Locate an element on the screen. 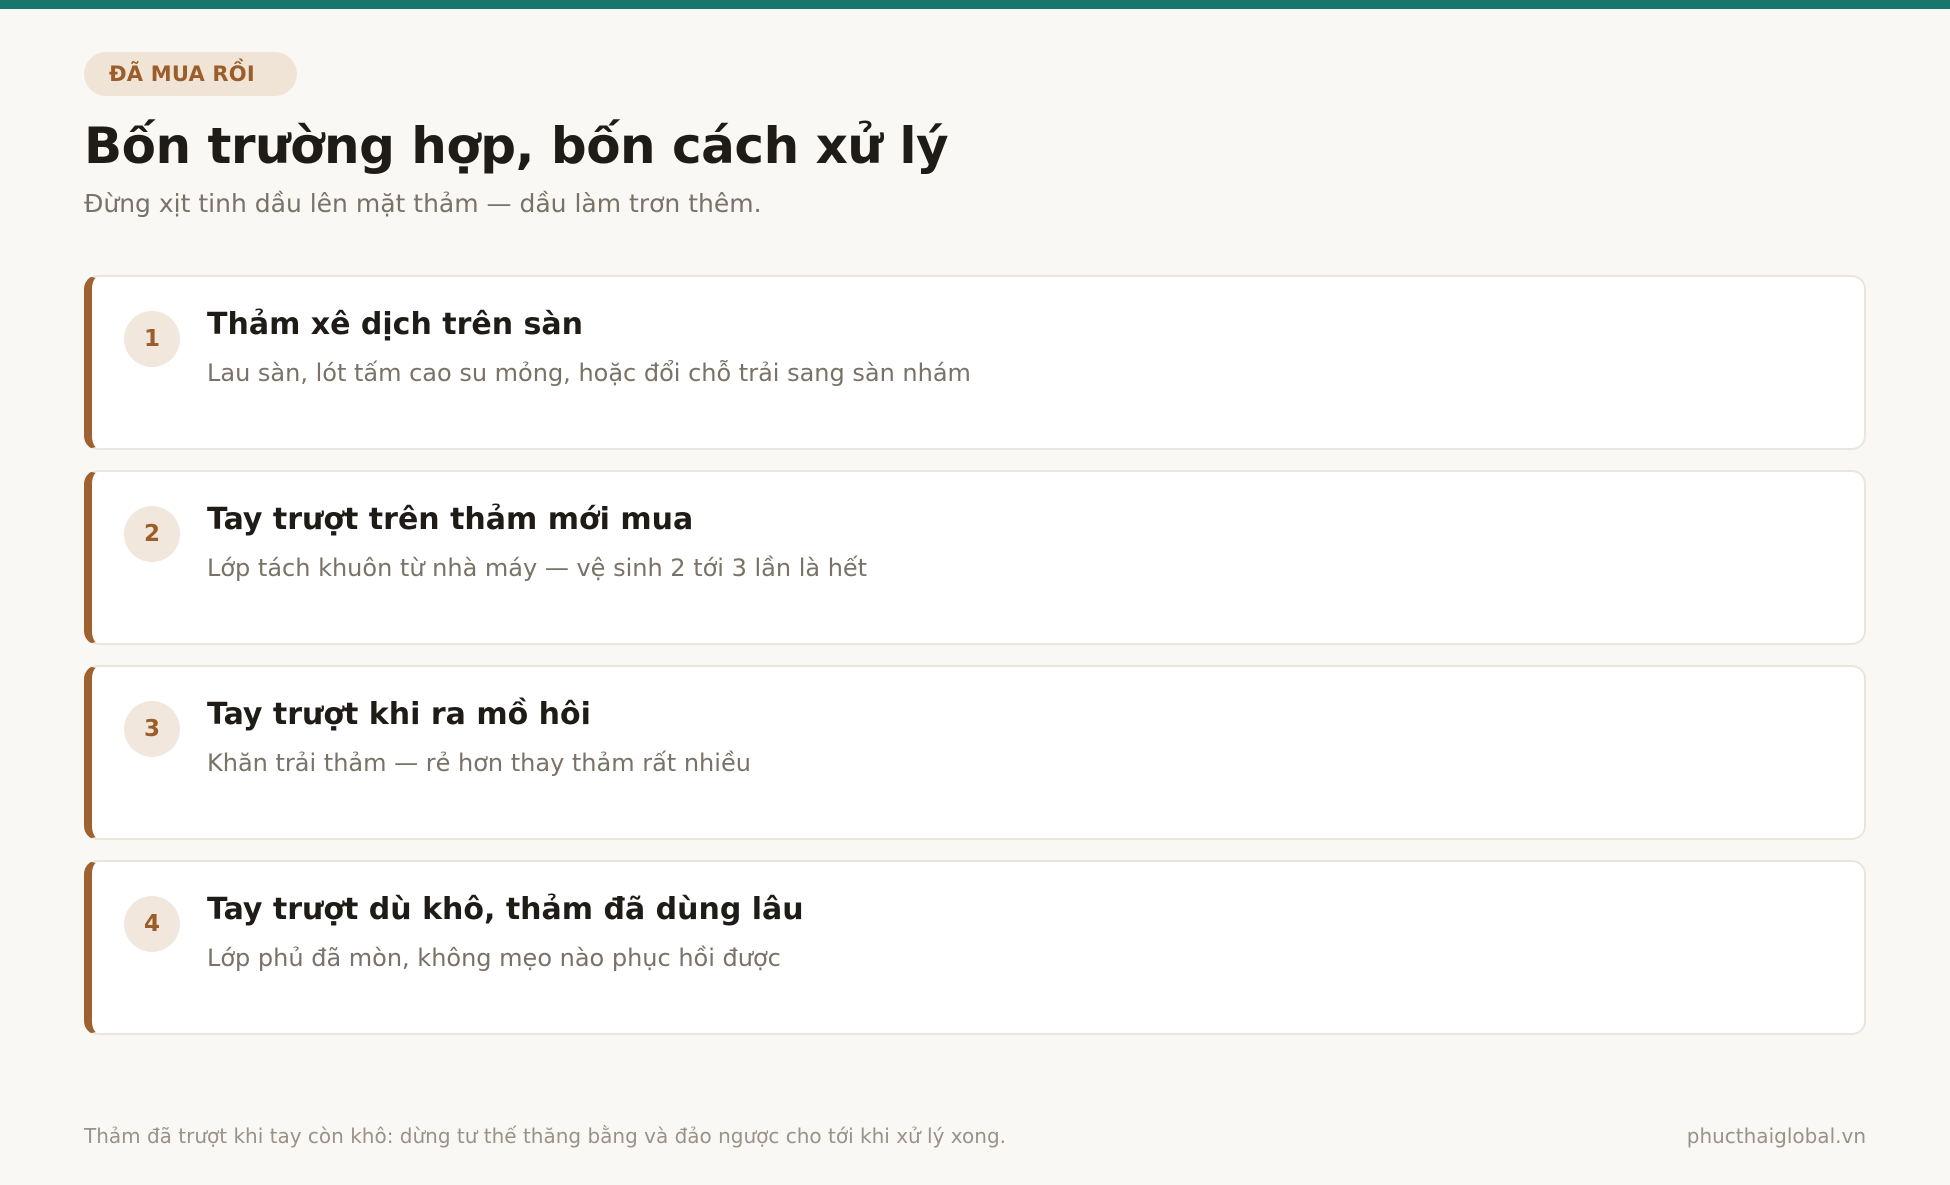  footer-site-link: phucthaiglobal.vn is located at coordinates (1776, 1136).